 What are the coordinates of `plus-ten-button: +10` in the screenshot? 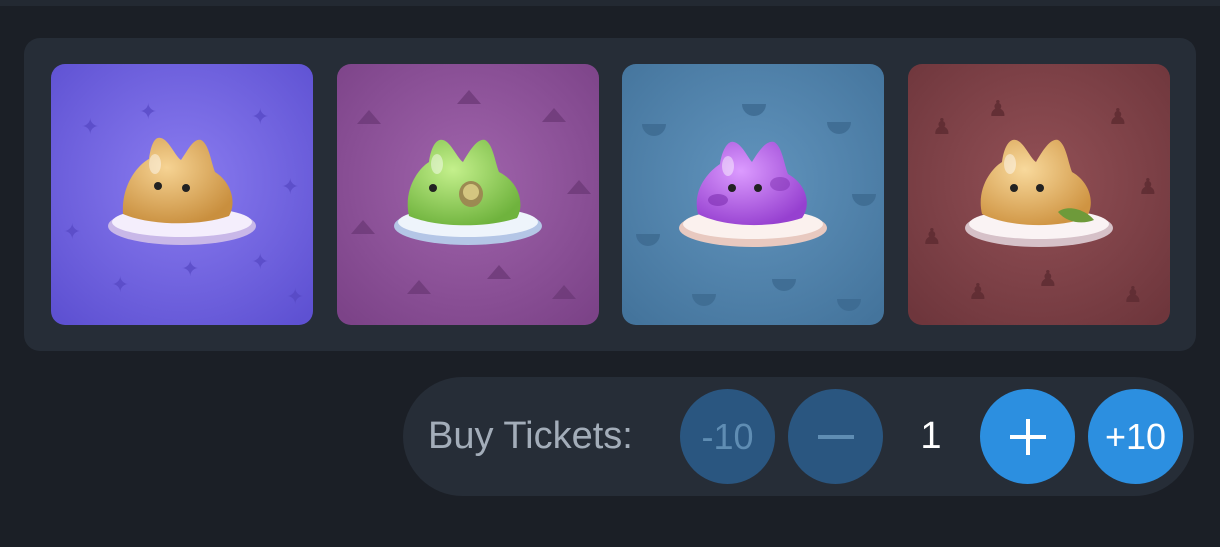 It's located at (1135, 436).